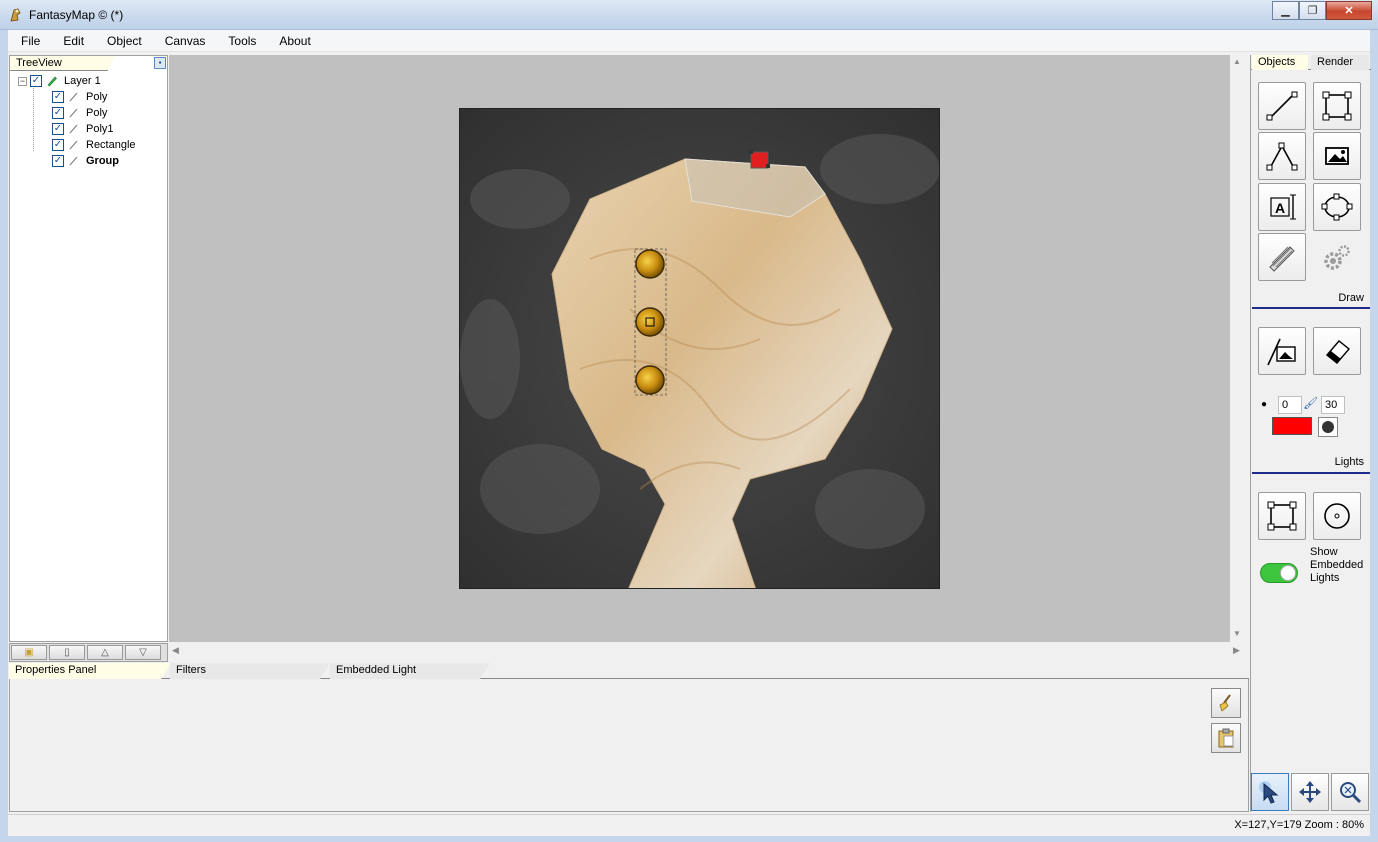 The image size is (1378, 842). I want to click on minimize-button: ▁, so click(1285, 10).